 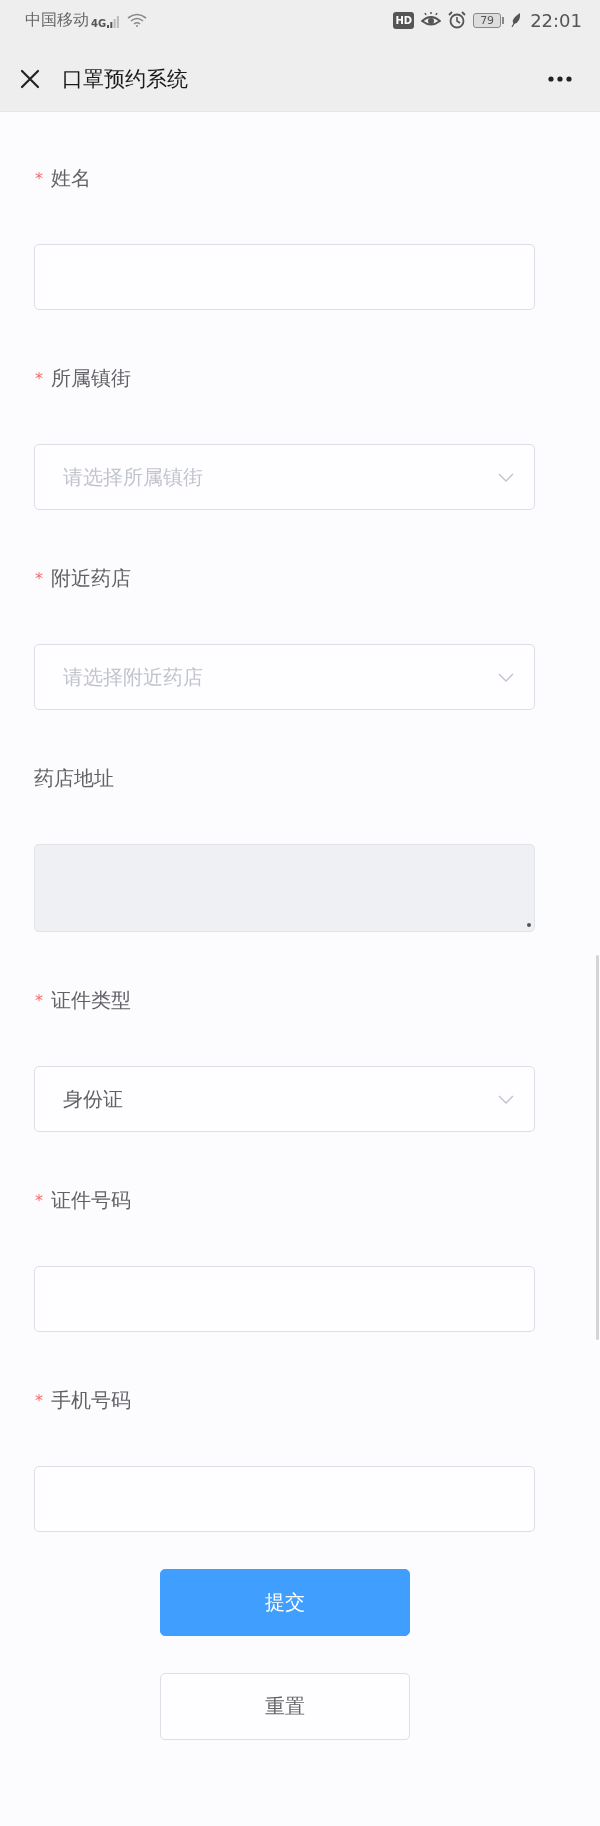 I want to click on submit-button: 提交, so click(x=284, y=1602).